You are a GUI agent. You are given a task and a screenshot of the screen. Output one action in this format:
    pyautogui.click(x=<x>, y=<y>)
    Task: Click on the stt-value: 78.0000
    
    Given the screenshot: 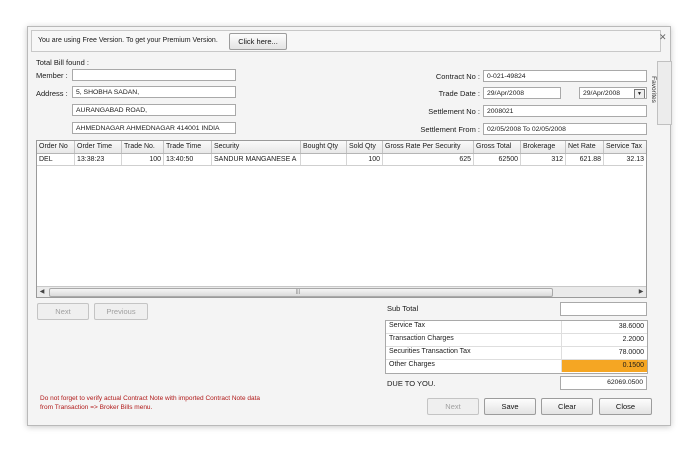 What is the action you would take?
    pyautogui.click(x=604, y=353)
    